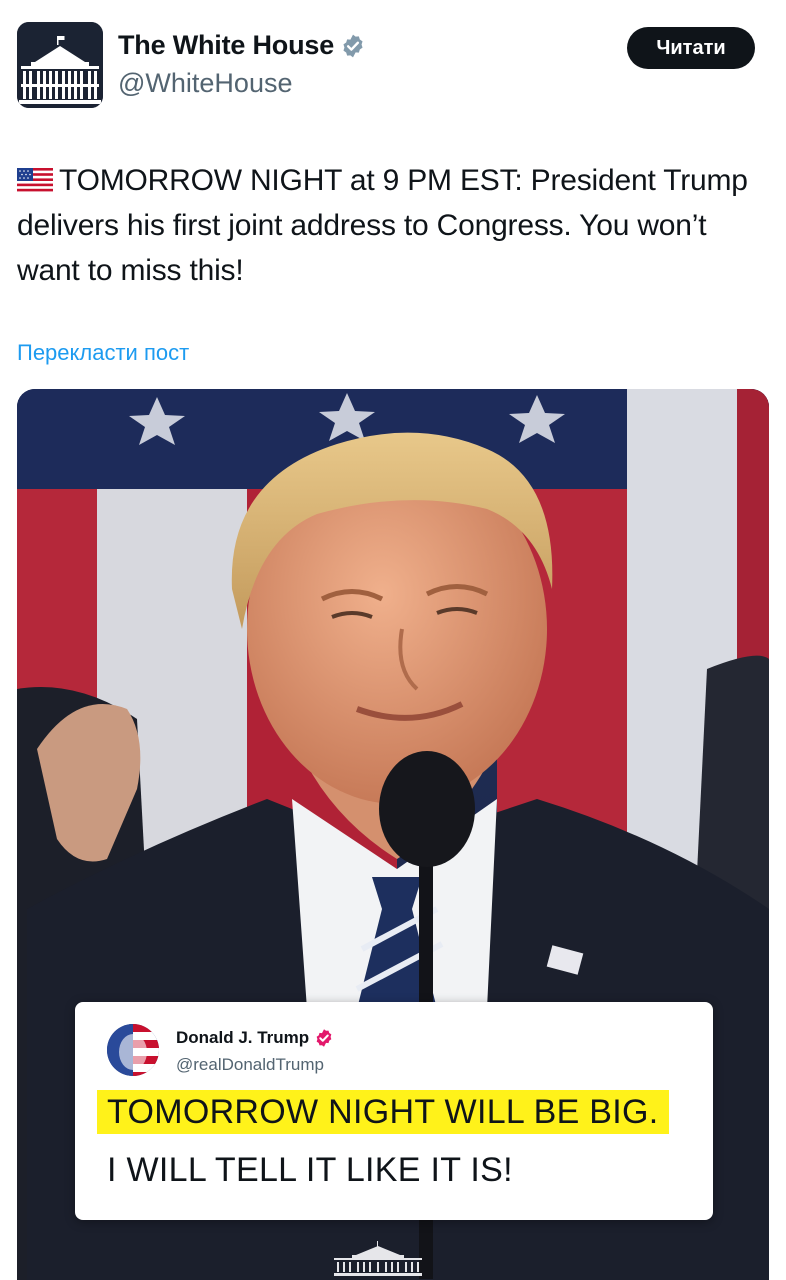 The height and width of the screenshot is (1280, 786). I want to click on quoted-text-line: I WILL TELL IT LIKE IT IS!, so click(310, 1170).